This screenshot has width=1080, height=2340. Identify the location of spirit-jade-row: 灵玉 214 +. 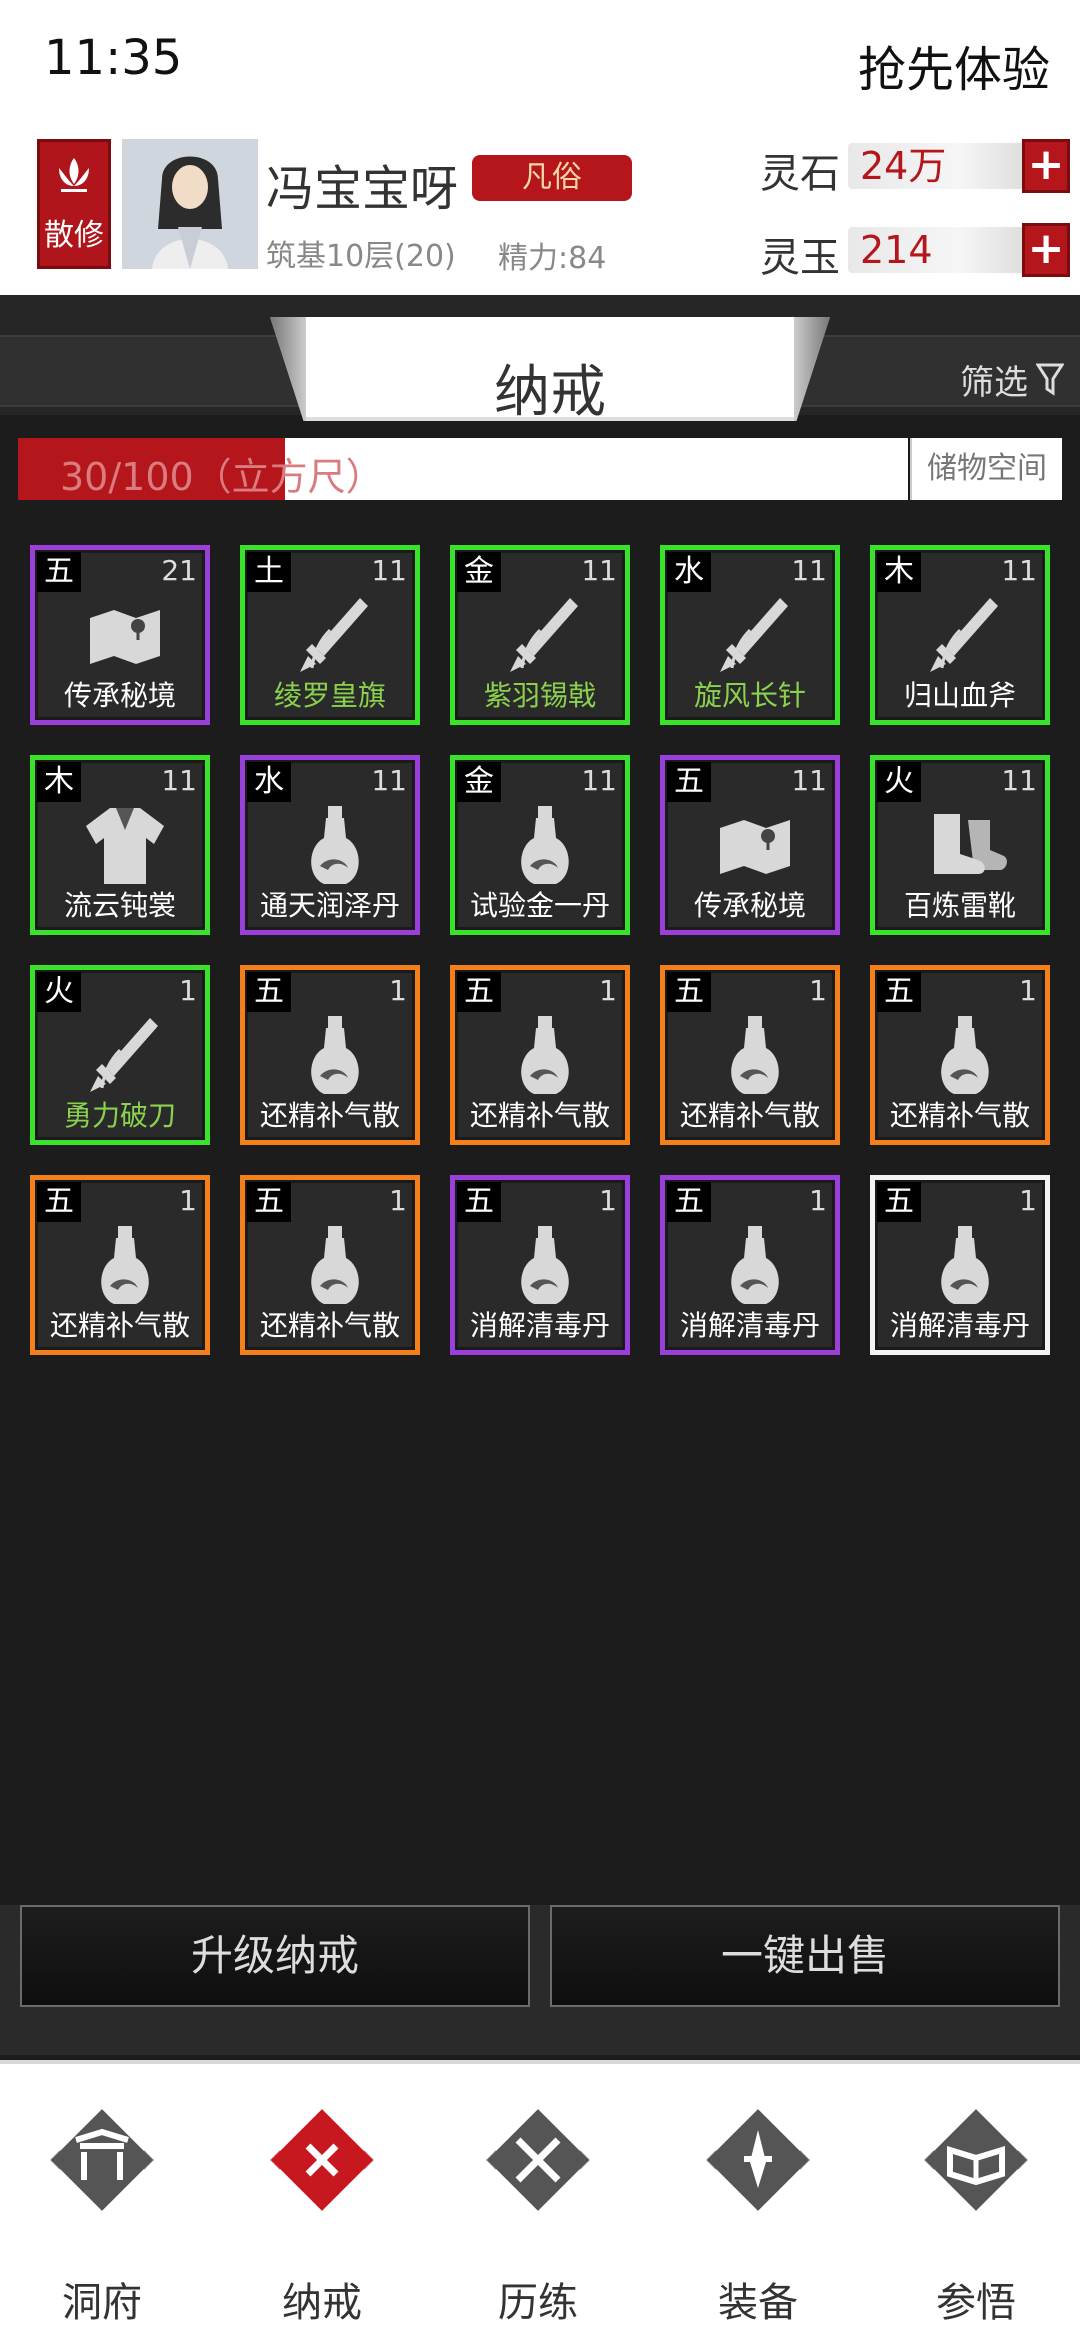
(914, 251).